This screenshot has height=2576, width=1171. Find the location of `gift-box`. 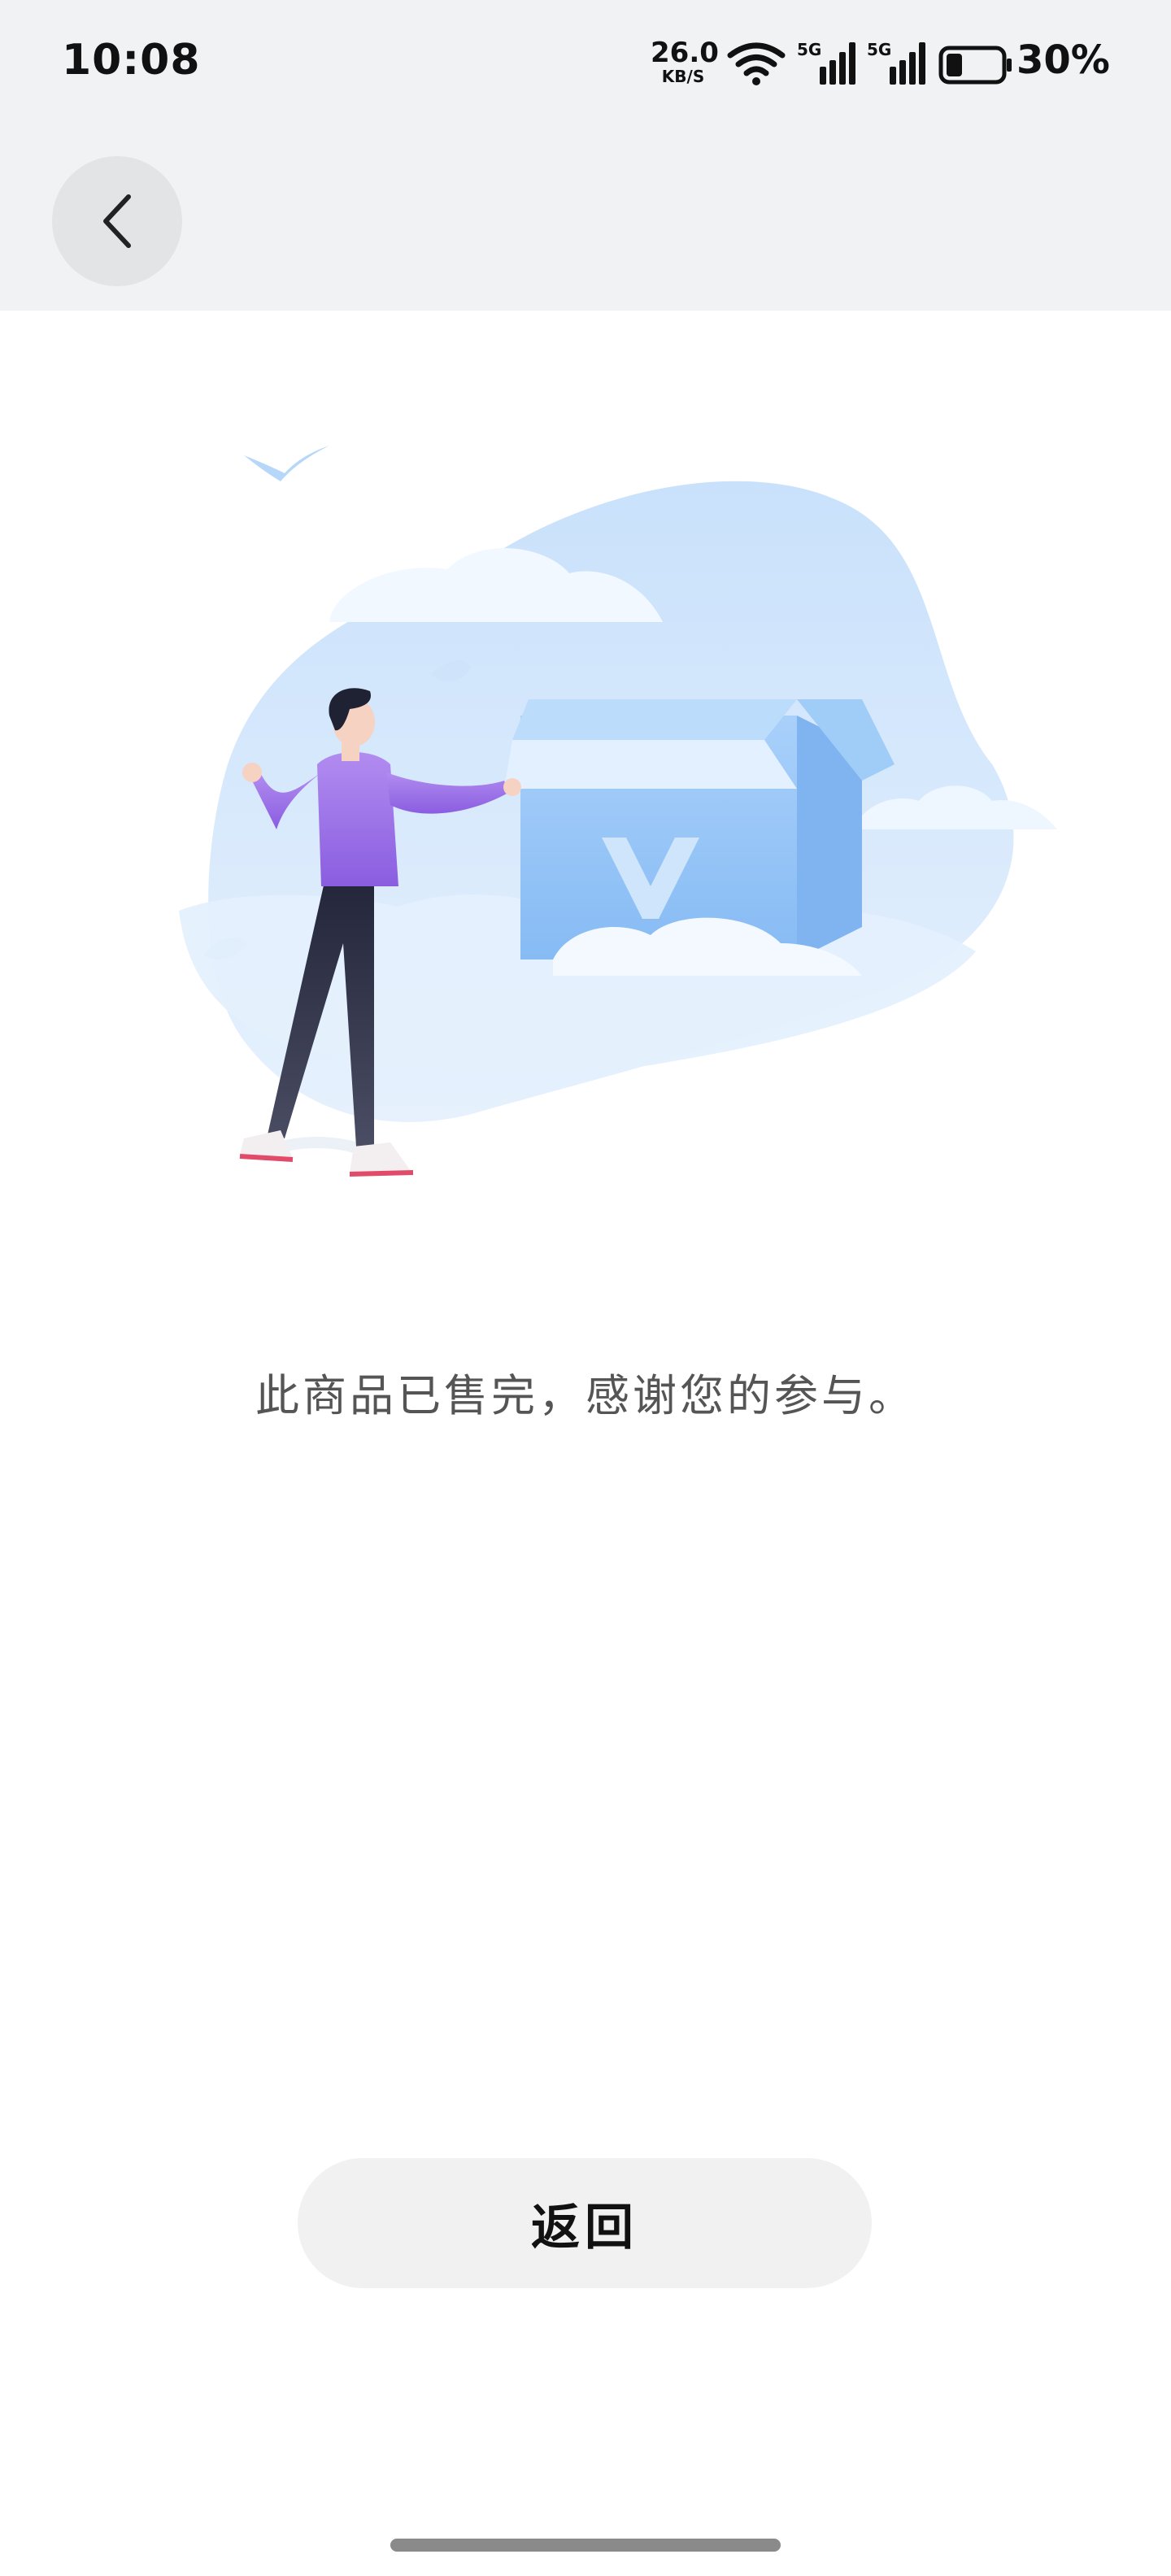

gift-box is located at coordinates (700, 837).